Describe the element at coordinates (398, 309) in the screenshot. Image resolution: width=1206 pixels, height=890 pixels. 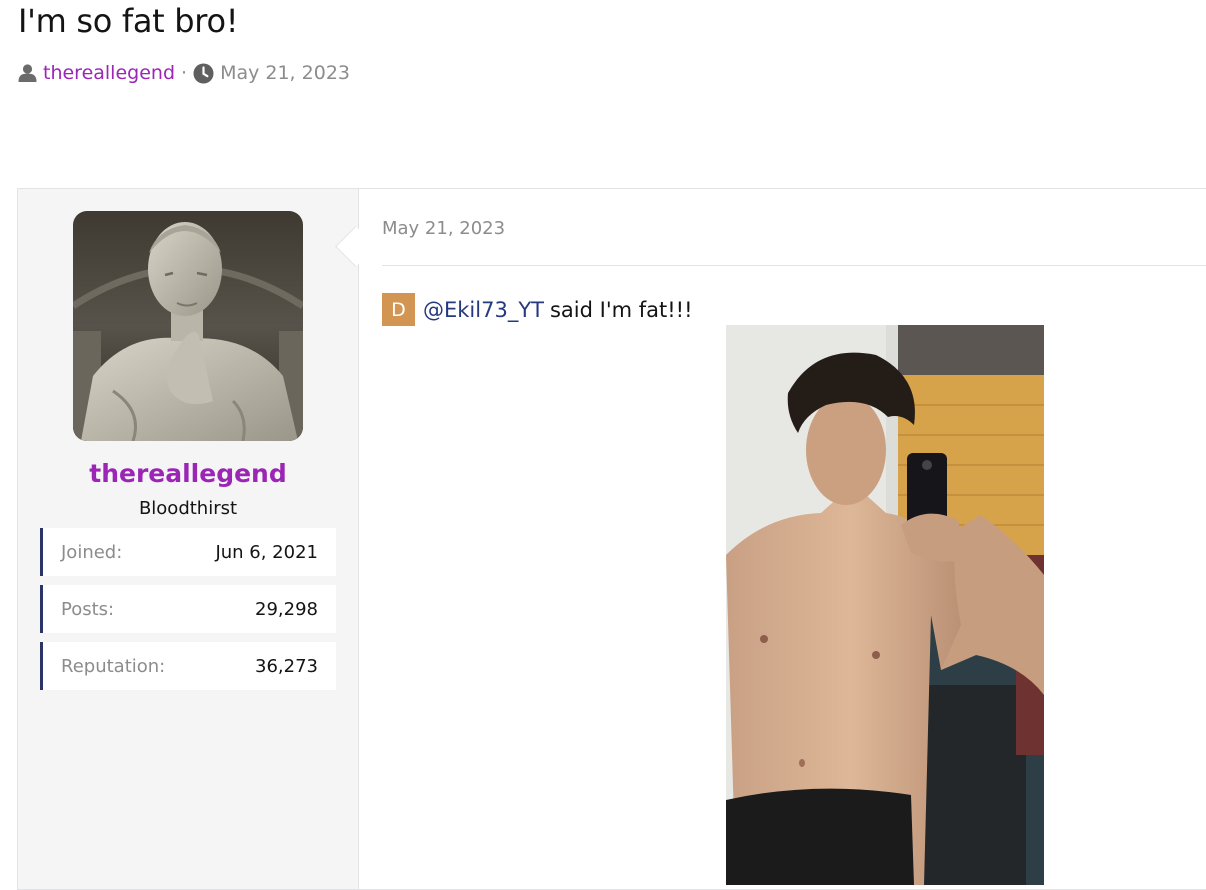
I see `mention-avatar: D` at that location.